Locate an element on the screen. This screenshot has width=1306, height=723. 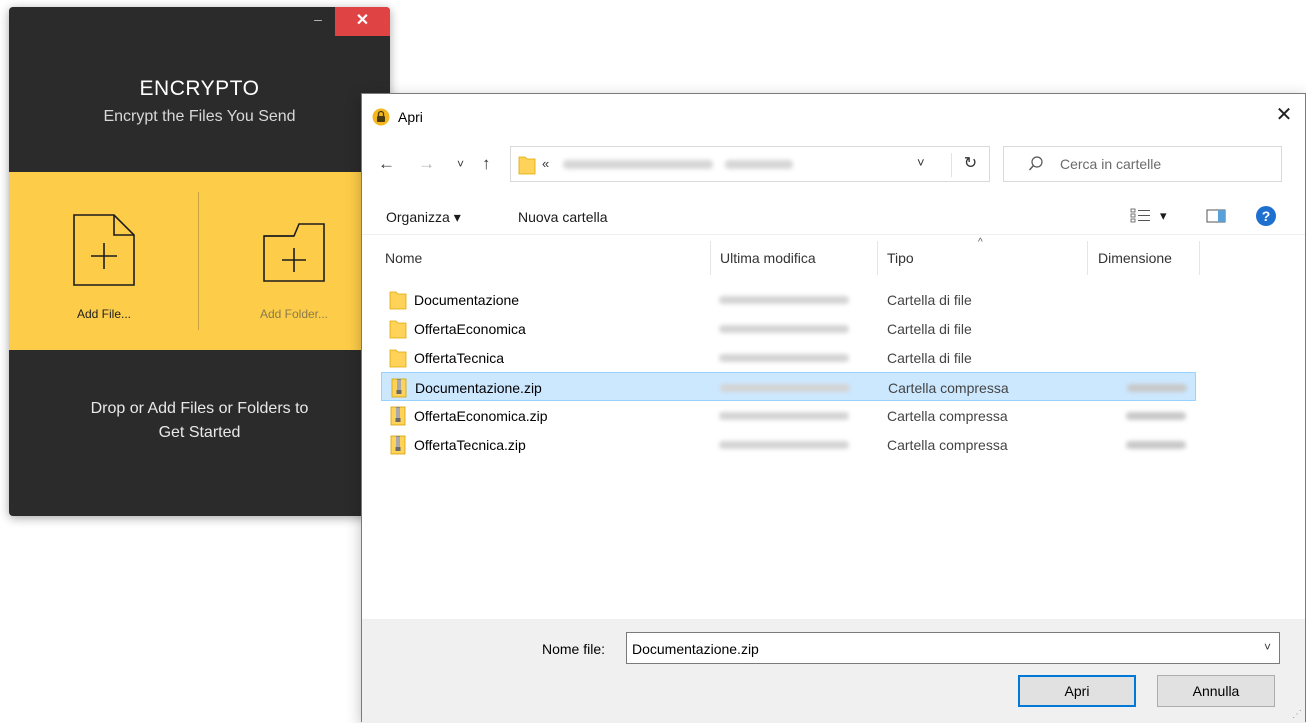
drop-hint-line1: Drop or Add Files or Folders to is located at coordinates (199, 408).